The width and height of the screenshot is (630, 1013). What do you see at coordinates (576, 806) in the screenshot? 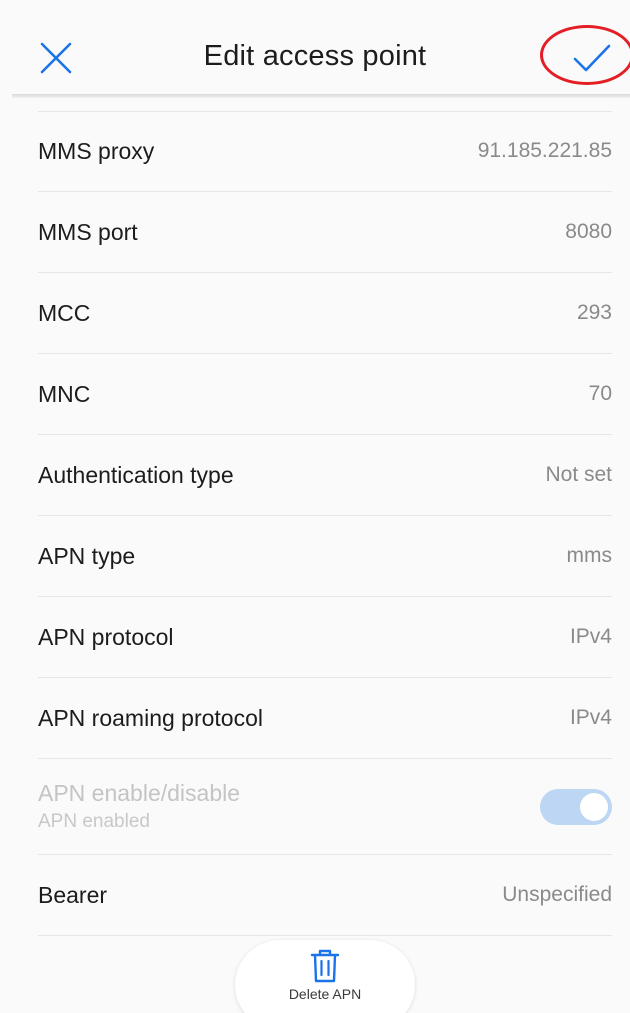
I see `apn-enable-toggle` at bounding box center [576, 806].